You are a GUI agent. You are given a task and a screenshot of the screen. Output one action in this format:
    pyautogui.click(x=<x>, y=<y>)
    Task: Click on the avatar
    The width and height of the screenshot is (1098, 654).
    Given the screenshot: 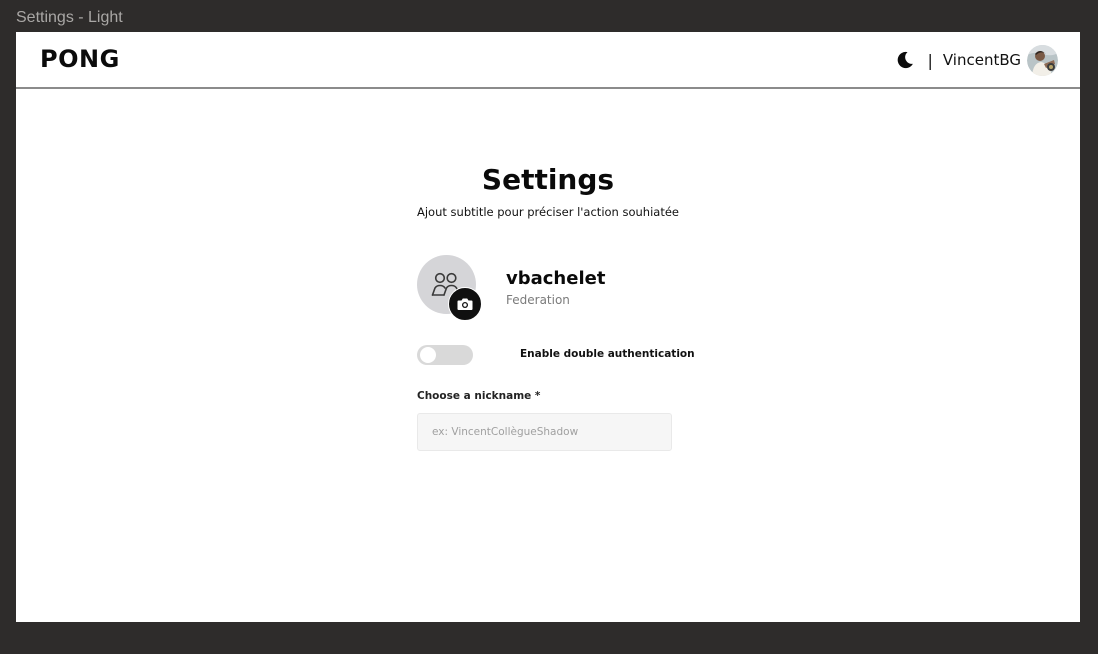 What is the action you would take?
    pyautogui.click(x=1042, y=60)
    